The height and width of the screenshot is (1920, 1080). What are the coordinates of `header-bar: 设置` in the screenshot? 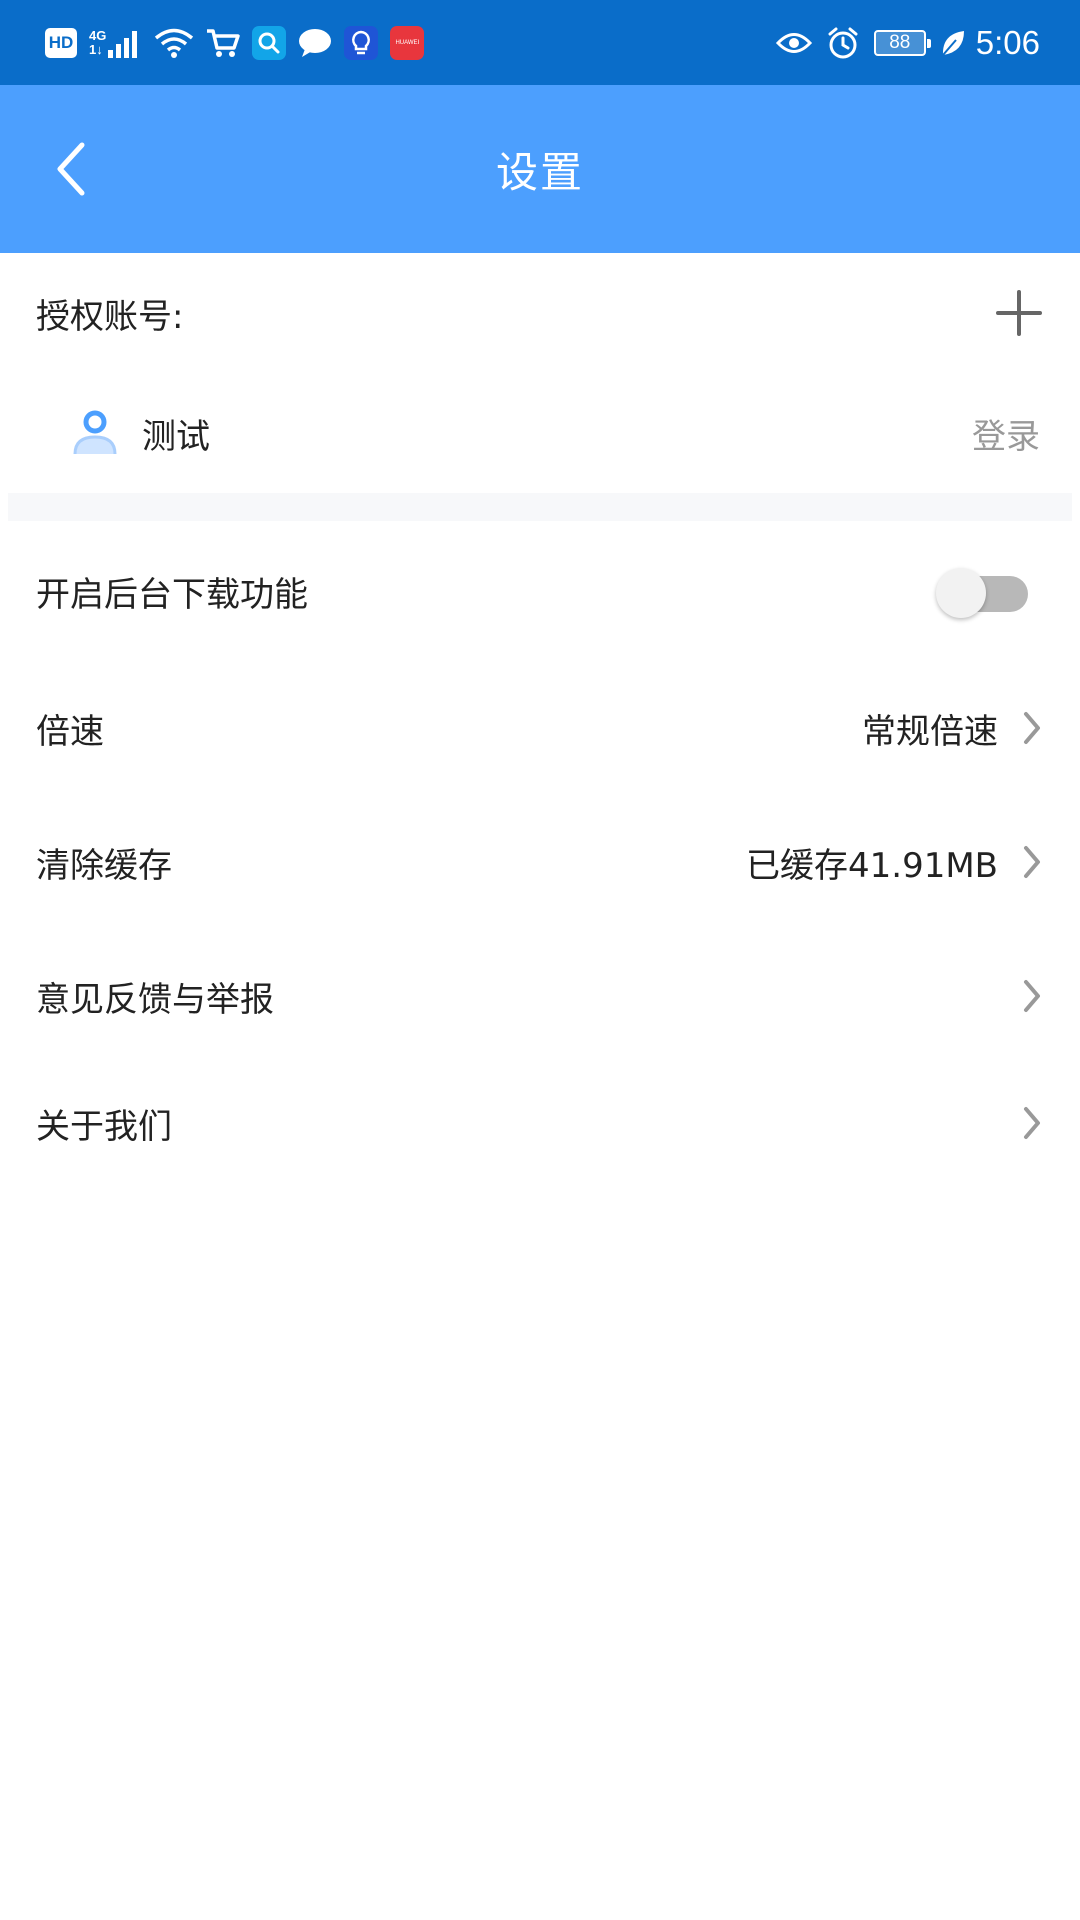 It's located at (540, 169).